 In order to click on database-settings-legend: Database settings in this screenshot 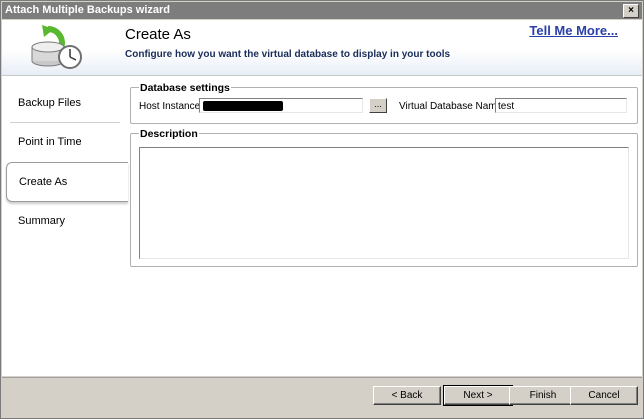, I will do `click(185, 88)`.